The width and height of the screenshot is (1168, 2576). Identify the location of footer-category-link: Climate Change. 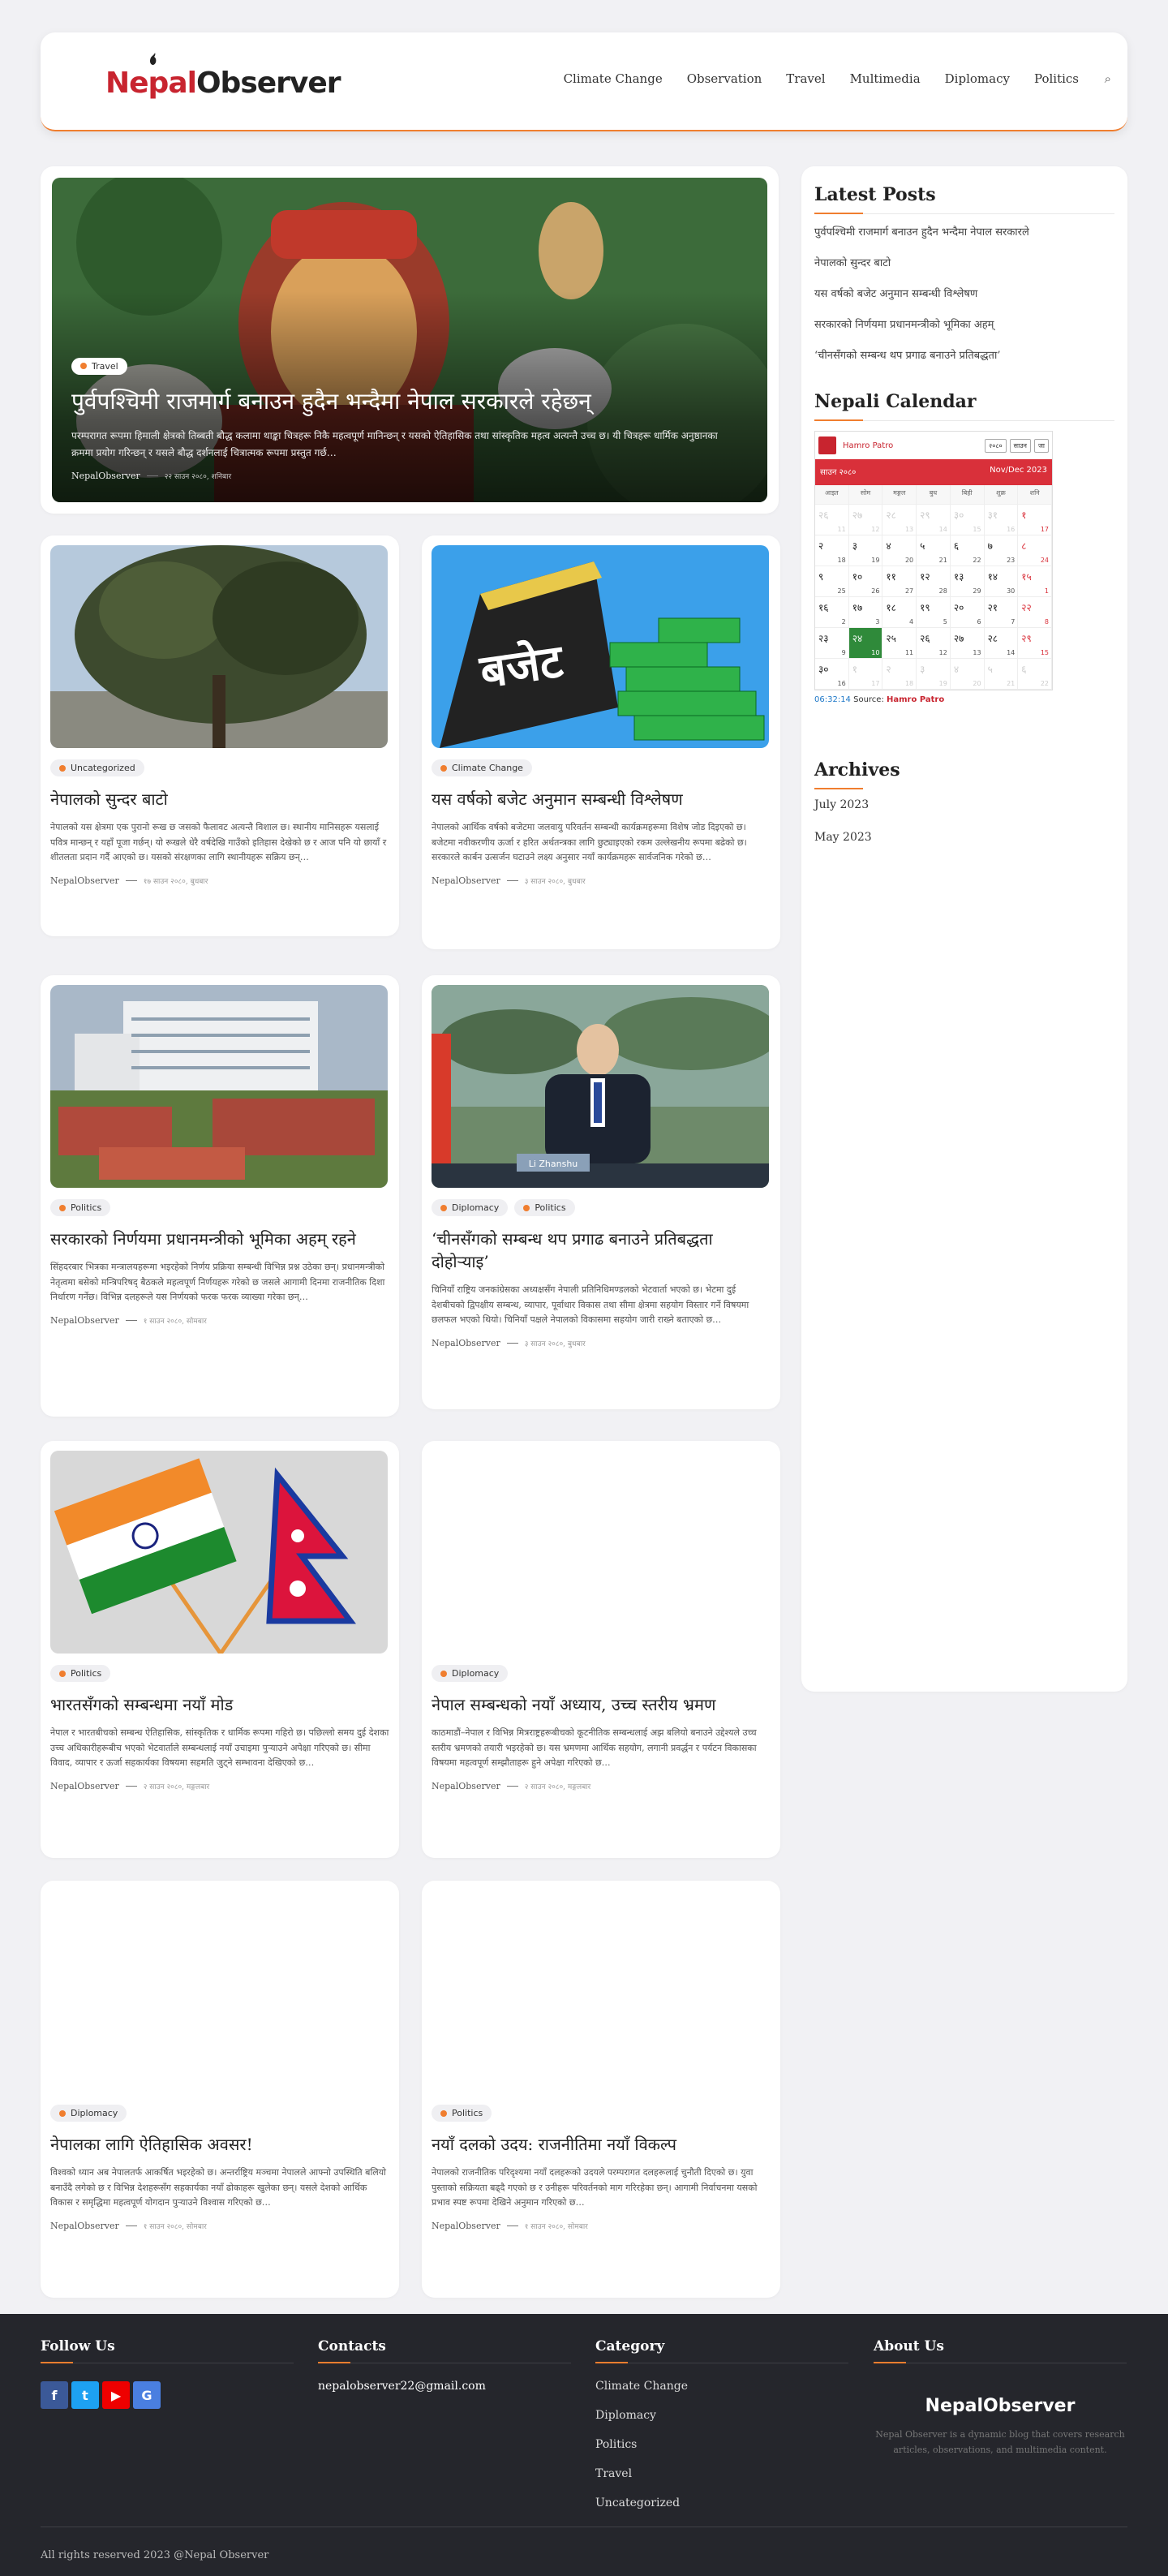
(721, 2386).